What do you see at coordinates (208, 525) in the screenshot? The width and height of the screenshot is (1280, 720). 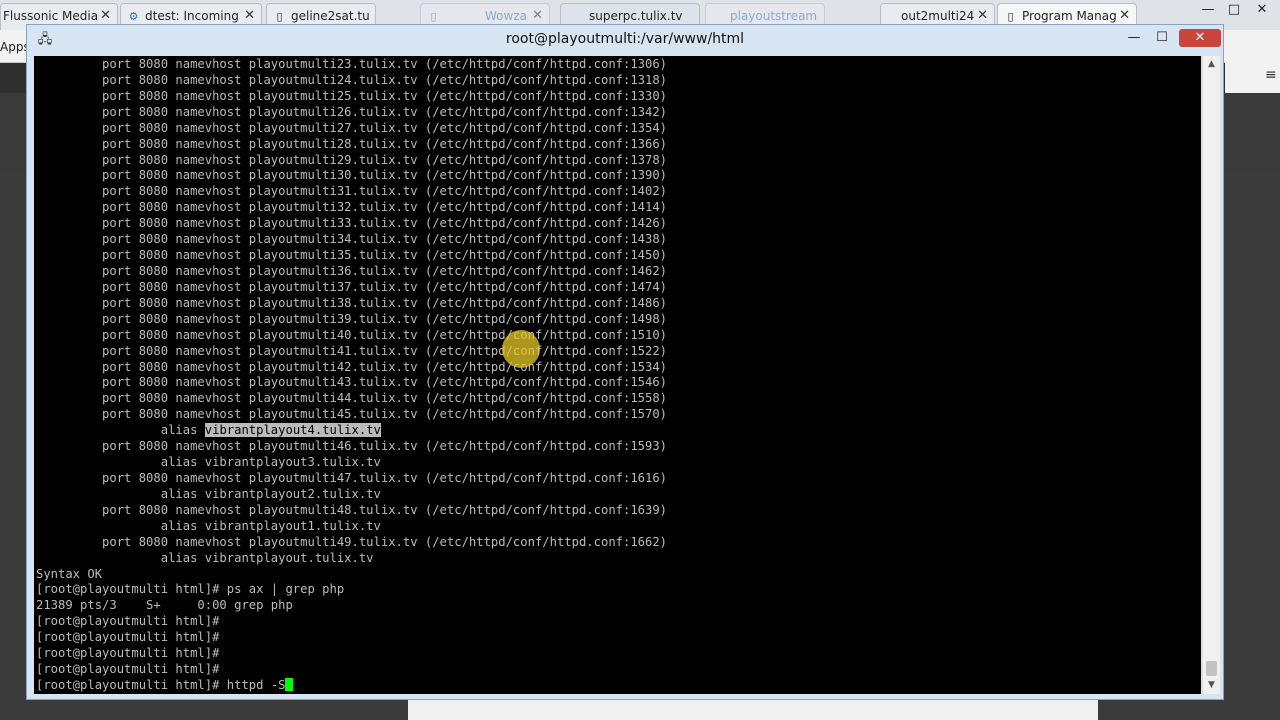 I see `terminal-line: alias vibrantplayout1.tulix.tv` at bounding box center [208, 525].